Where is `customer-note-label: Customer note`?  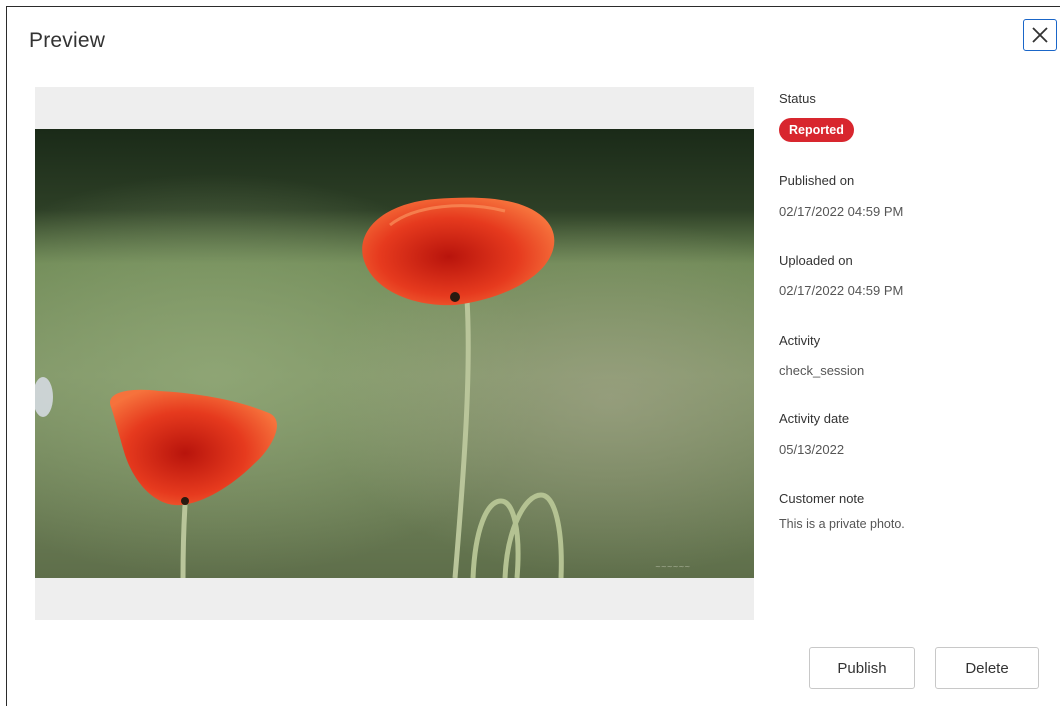
customer-note-label: Customer note is located at coordinates (822, 498).